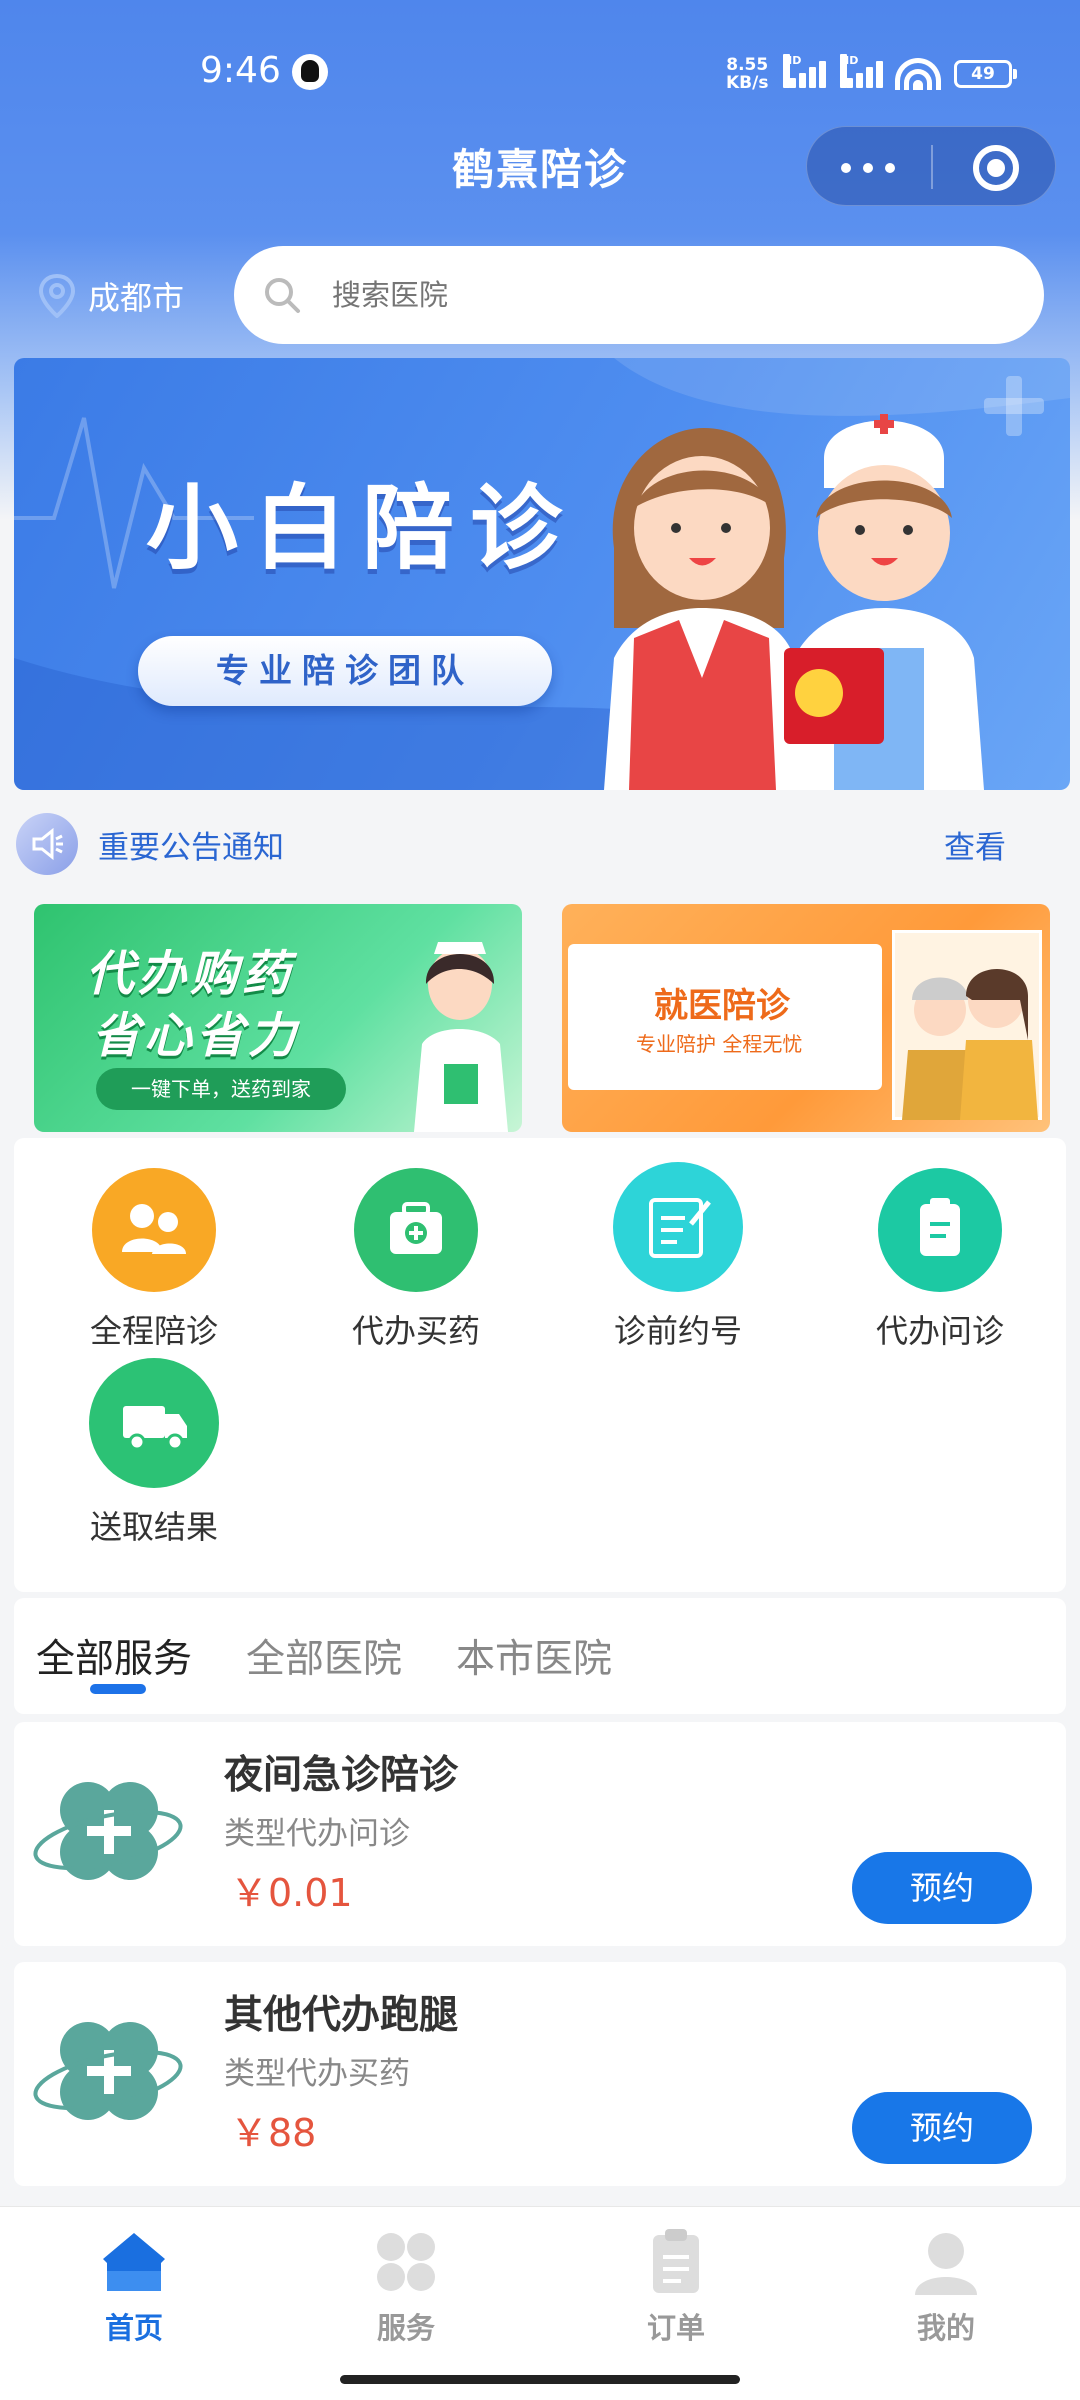 This screenshot has width=1080, height=2400. Describe the element at coordinates (676, 2262) in the screenshot. I see `order-icon` at that location.